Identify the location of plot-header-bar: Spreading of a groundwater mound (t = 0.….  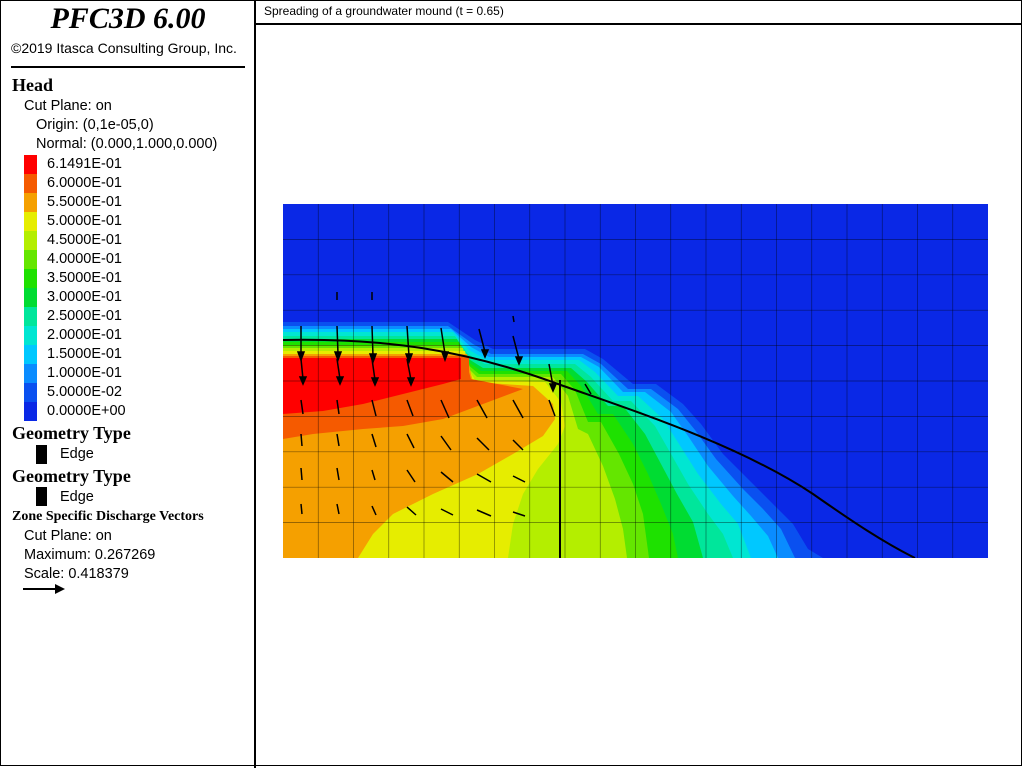
(639, 12).